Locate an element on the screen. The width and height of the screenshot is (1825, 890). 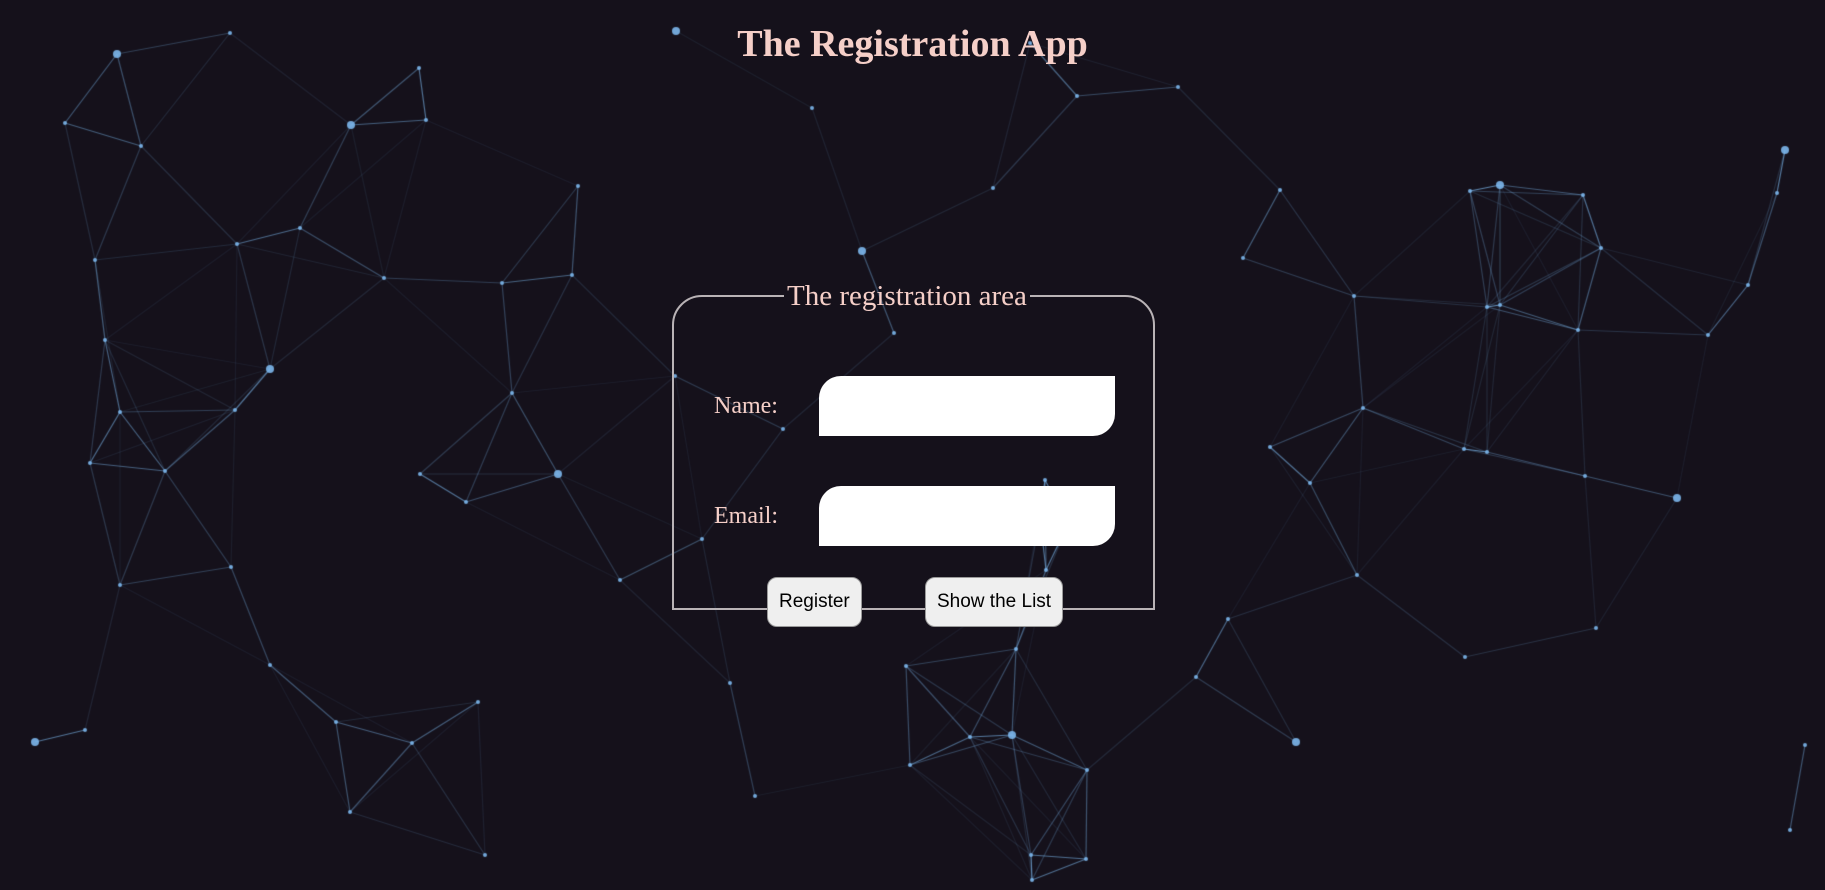
name-input is located at coordinates (967, 406).